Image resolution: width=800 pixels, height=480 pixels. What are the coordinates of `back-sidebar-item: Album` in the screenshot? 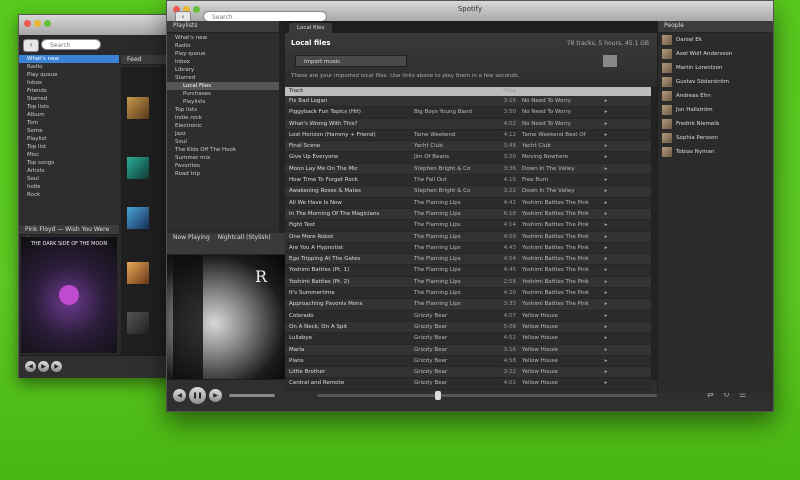 It's located at (69, 115).